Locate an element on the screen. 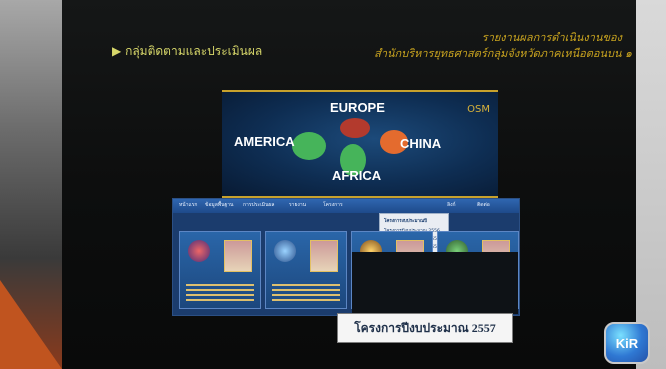 The width and height of the screenshot is (666, 369). map-americas-shape is located at coordinates (309, 146).